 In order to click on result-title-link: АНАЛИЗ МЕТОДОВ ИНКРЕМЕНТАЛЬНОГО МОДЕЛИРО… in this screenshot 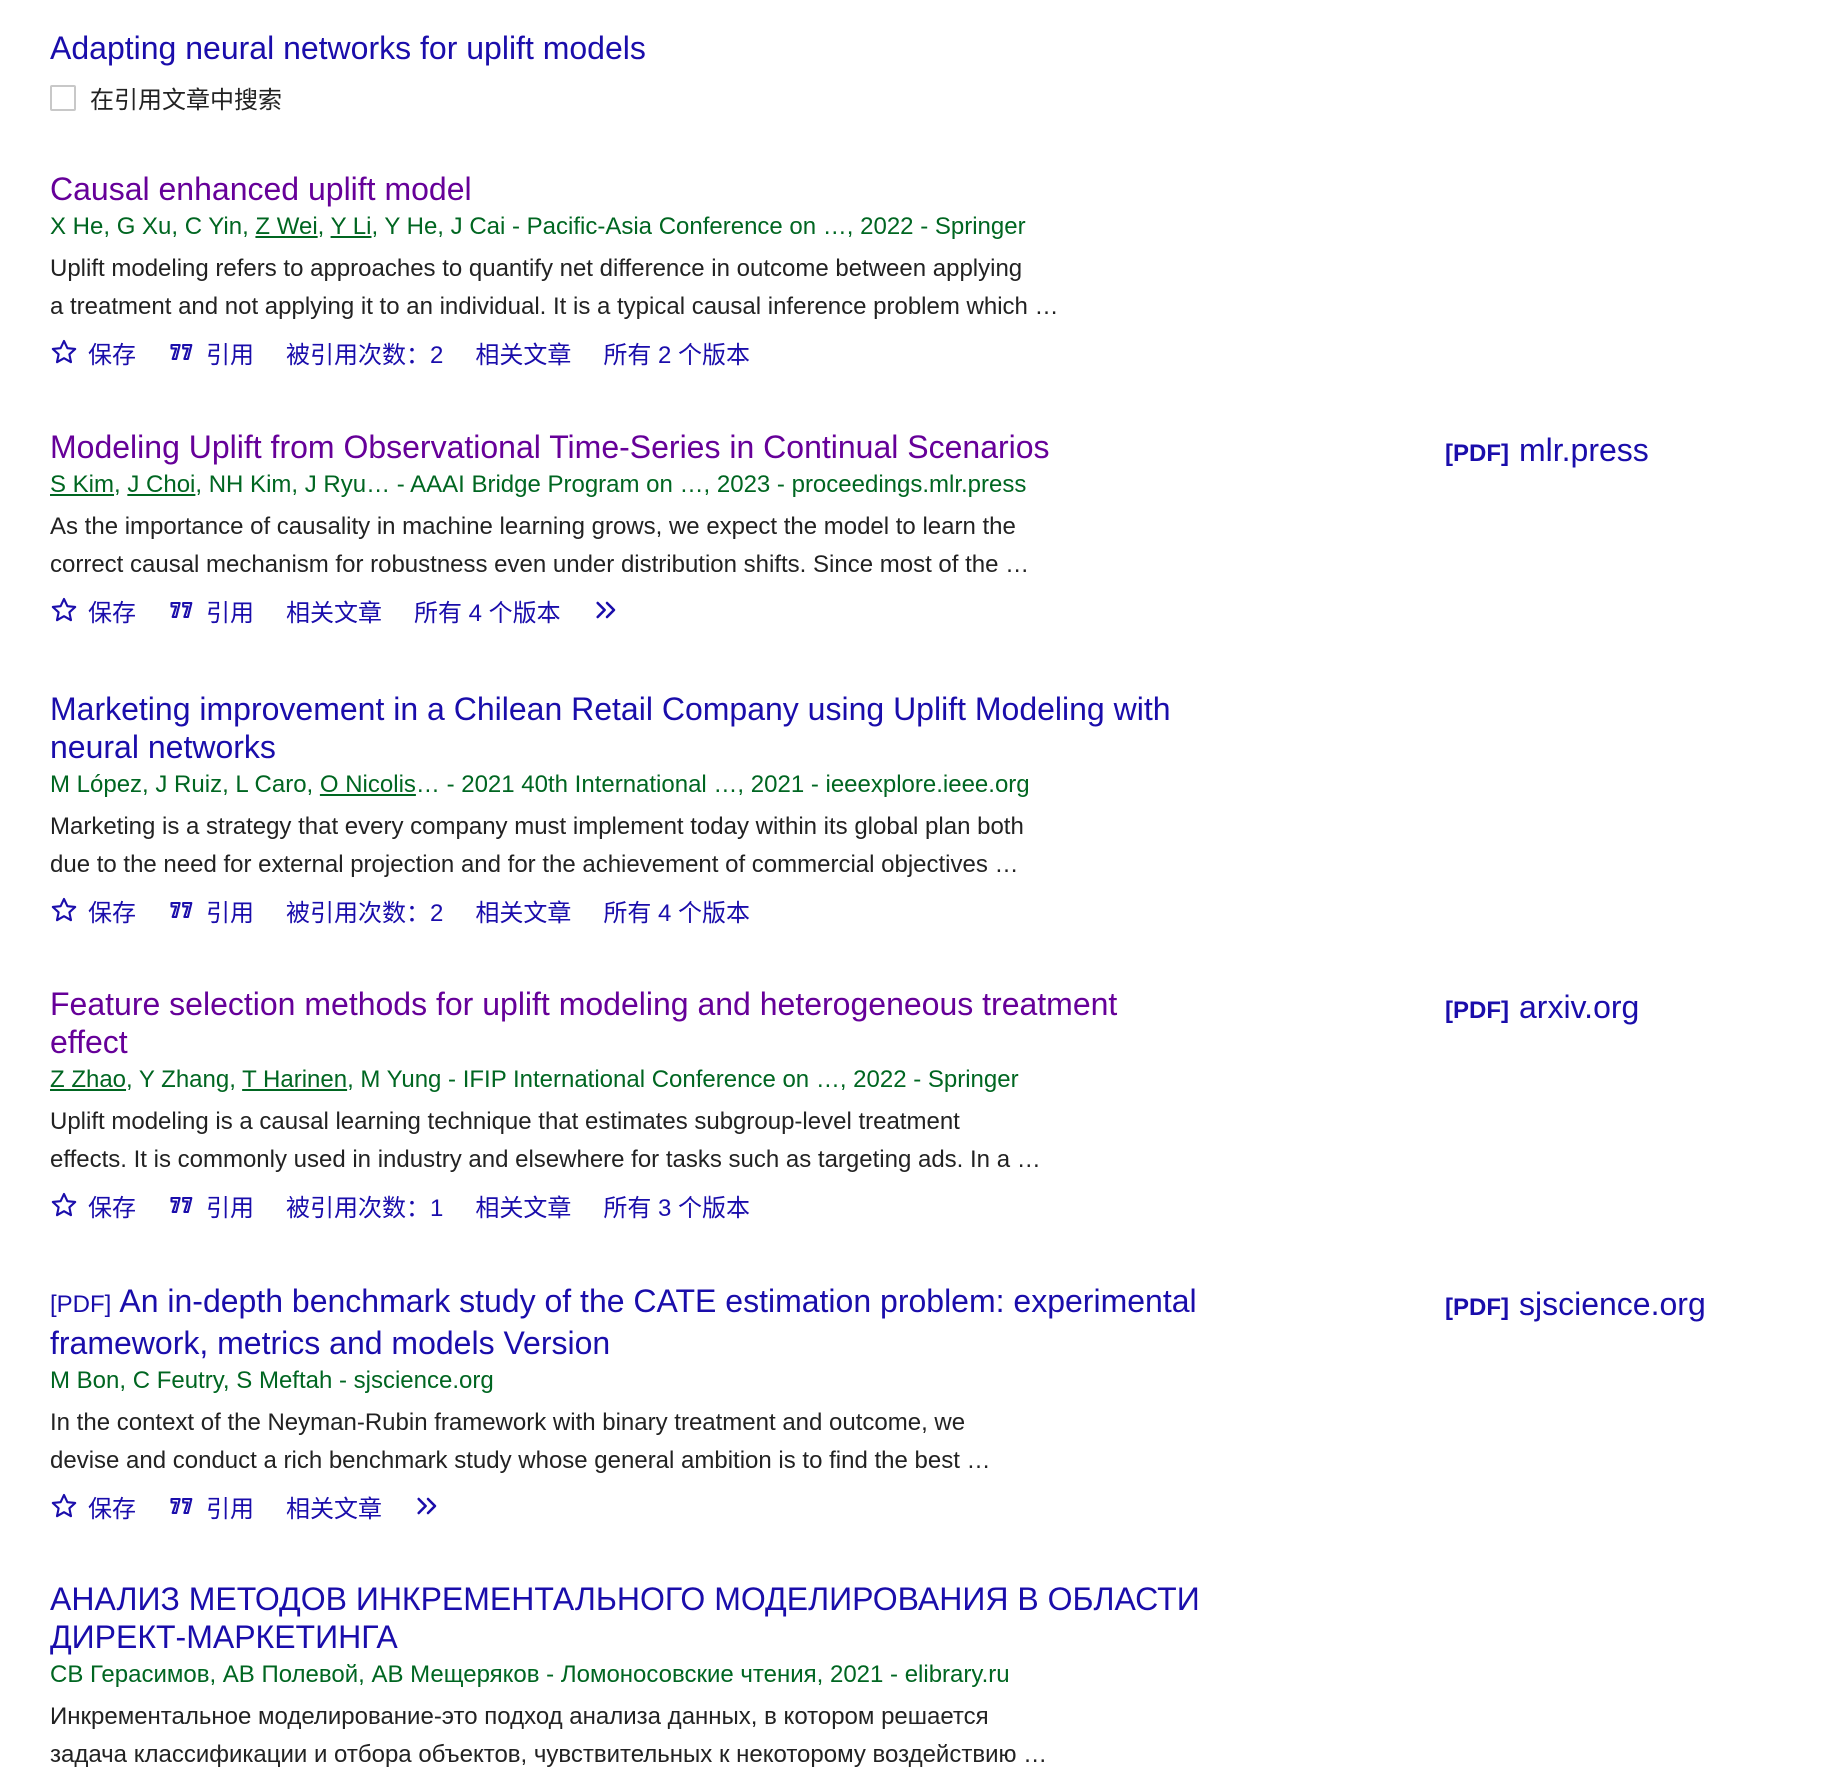, I will do `click(675, 1618)`.